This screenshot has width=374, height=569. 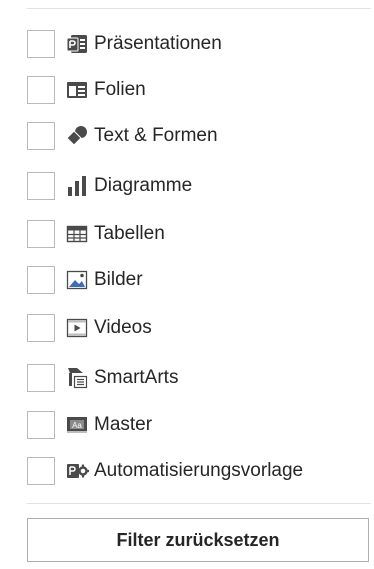 I want to click on automation-template-icon, so click(x=77, y=471).